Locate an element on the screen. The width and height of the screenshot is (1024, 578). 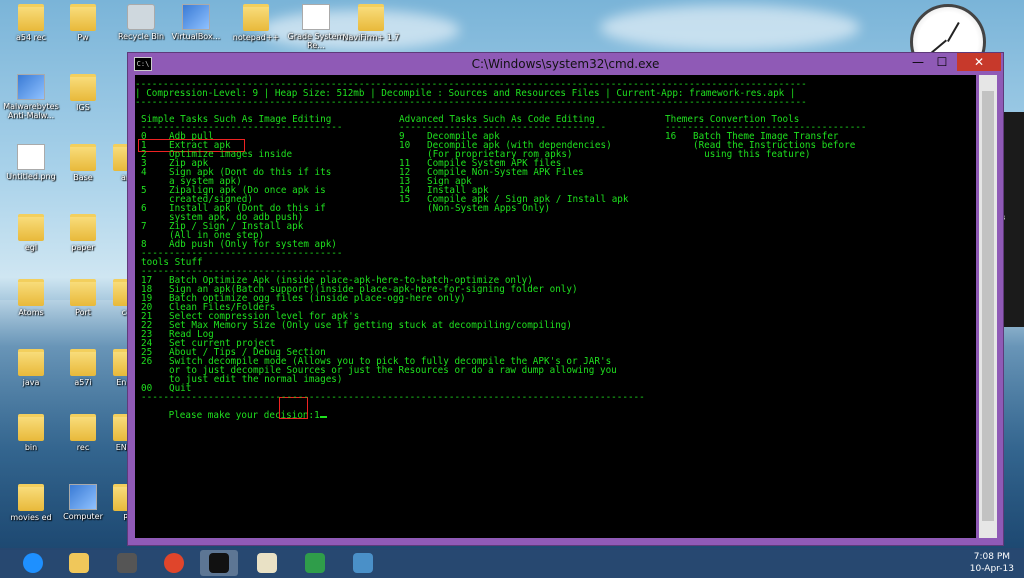
taskbar-internet-explorer-button is located at coordinates (33, 563).